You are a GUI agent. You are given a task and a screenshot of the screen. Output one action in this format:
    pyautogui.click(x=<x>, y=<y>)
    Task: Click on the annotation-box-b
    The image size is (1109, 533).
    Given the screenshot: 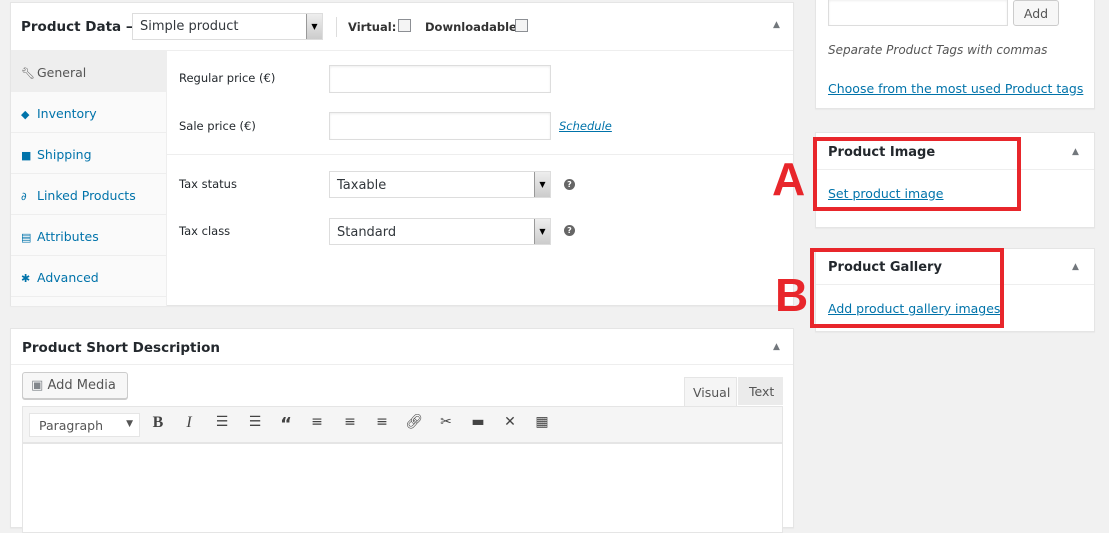 What is the action you would take?
    pyautogui.click(x=907, y=288)
    